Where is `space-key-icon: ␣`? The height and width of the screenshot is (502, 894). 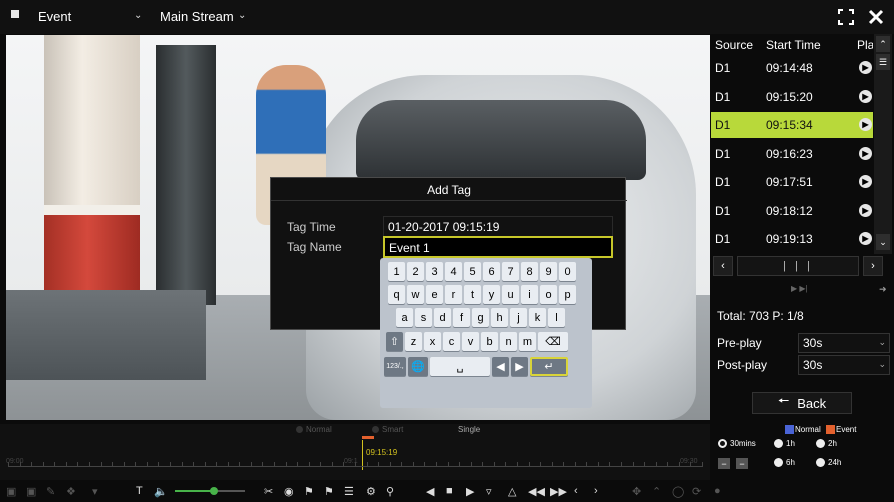 space-key-icon: ␣ is located at coordinates (460, 366).